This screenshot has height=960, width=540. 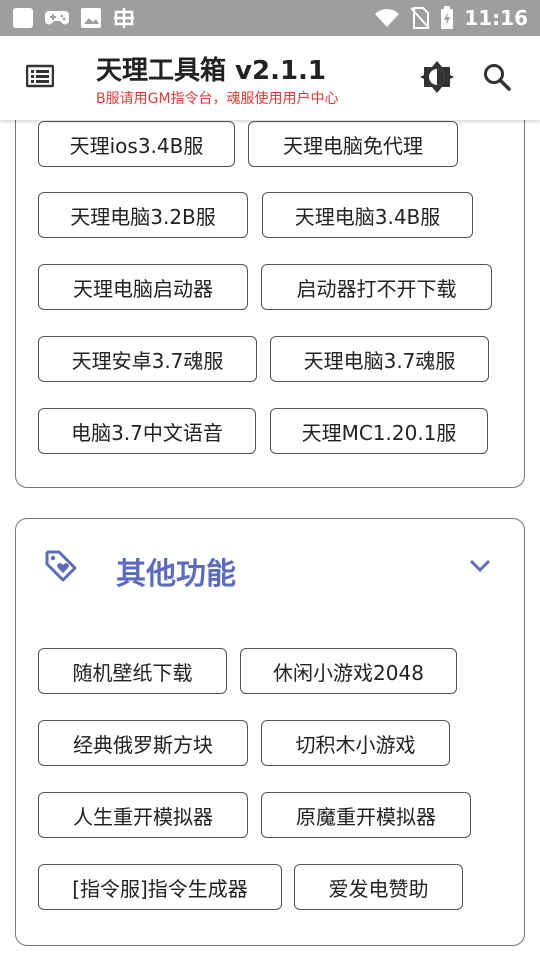 I want to click on image-icon, so click(x=91, y=18).